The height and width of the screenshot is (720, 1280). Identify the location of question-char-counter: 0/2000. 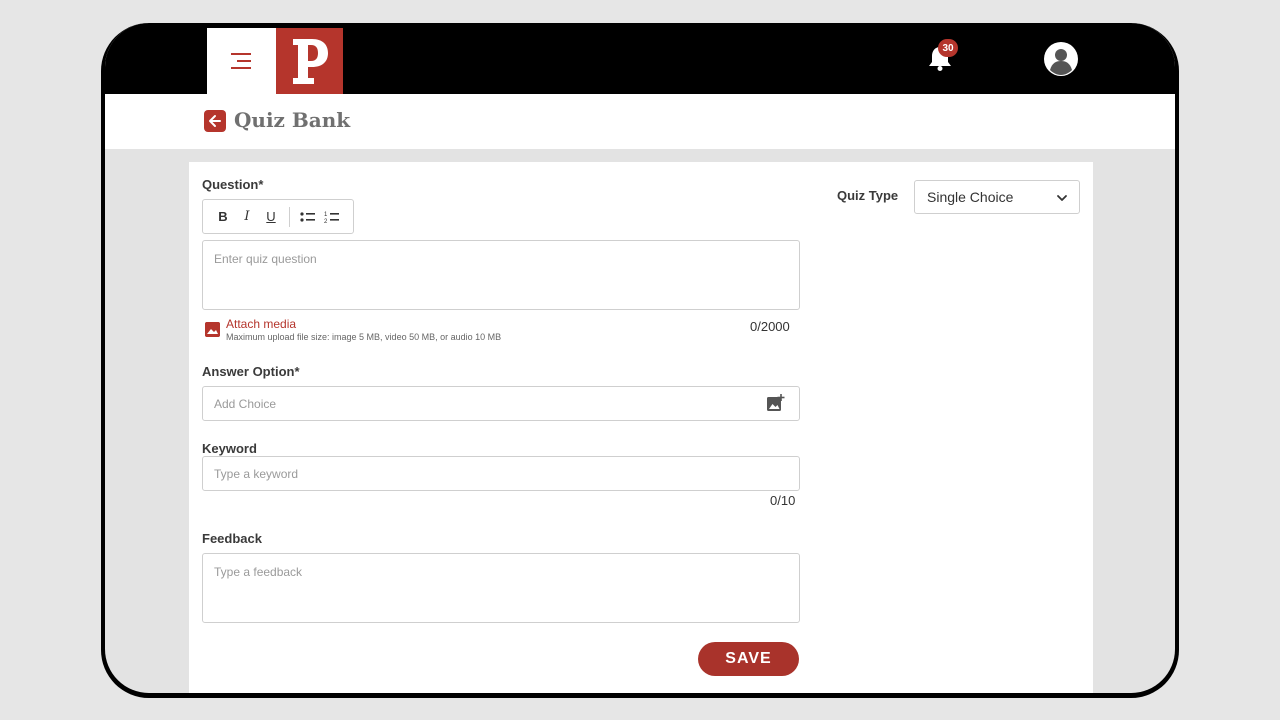
(770, 326).